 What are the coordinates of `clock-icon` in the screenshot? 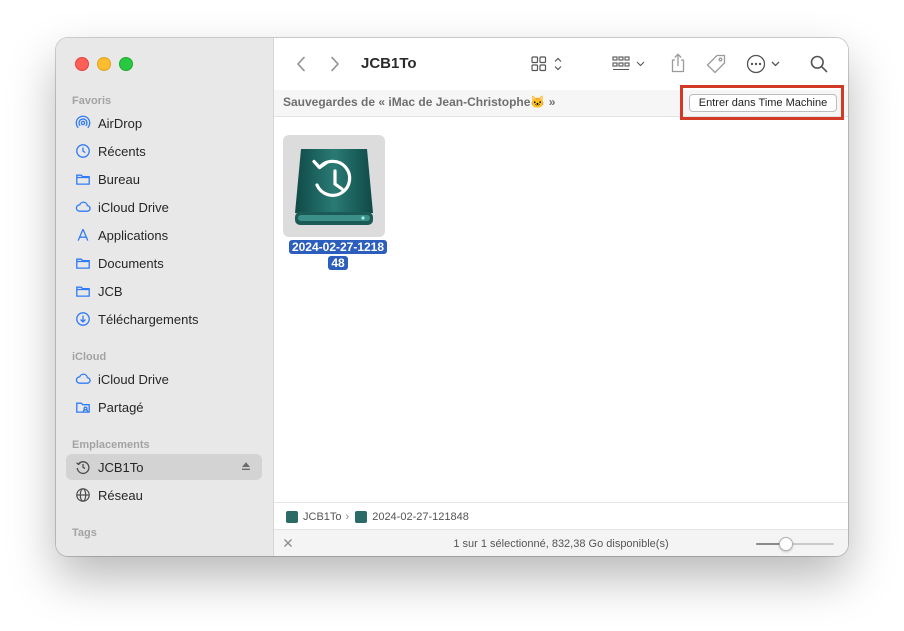 It's located at (83, 151).